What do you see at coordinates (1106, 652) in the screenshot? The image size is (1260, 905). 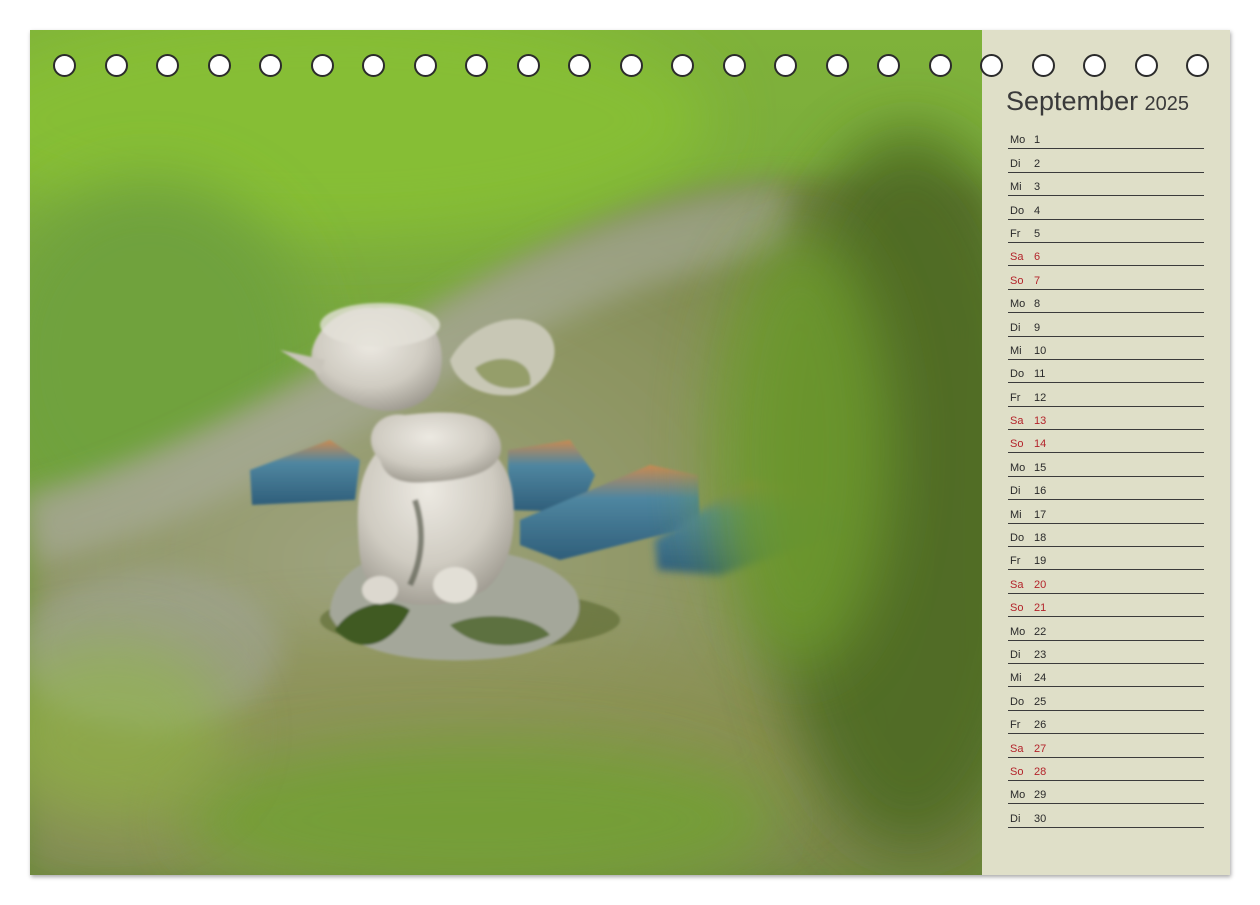 I see `day-row: Di 23` at bounding box center [1106, 652].